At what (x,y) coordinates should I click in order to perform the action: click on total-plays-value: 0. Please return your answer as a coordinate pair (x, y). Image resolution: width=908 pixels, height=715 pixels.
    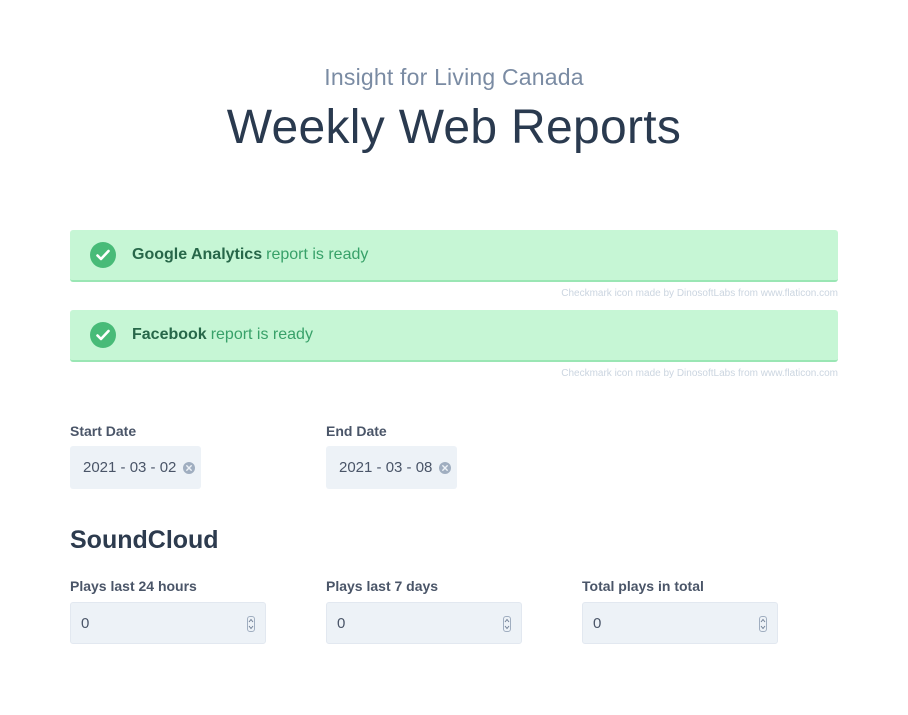
    Looking at the image, I should click on (597, 623).